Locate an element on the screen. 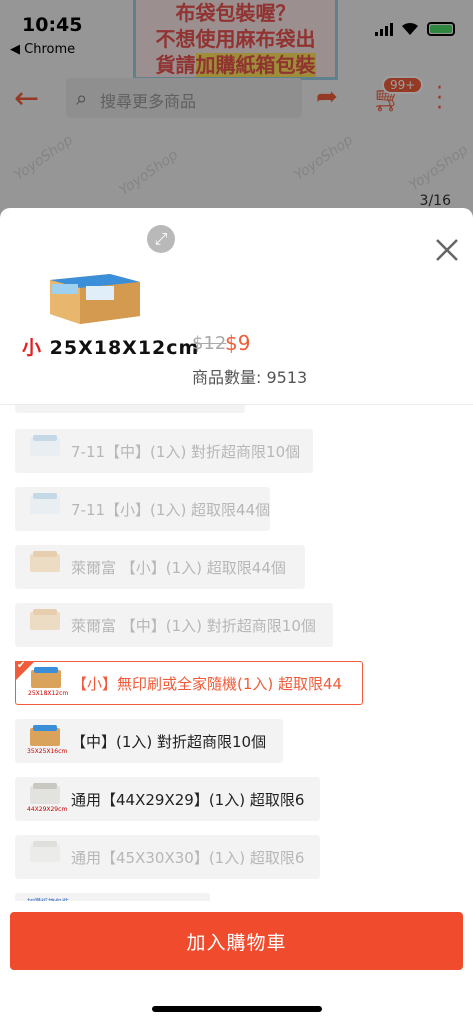  thumbnail-size-text: 44X29X29cm is located at coordinates (47, 809).